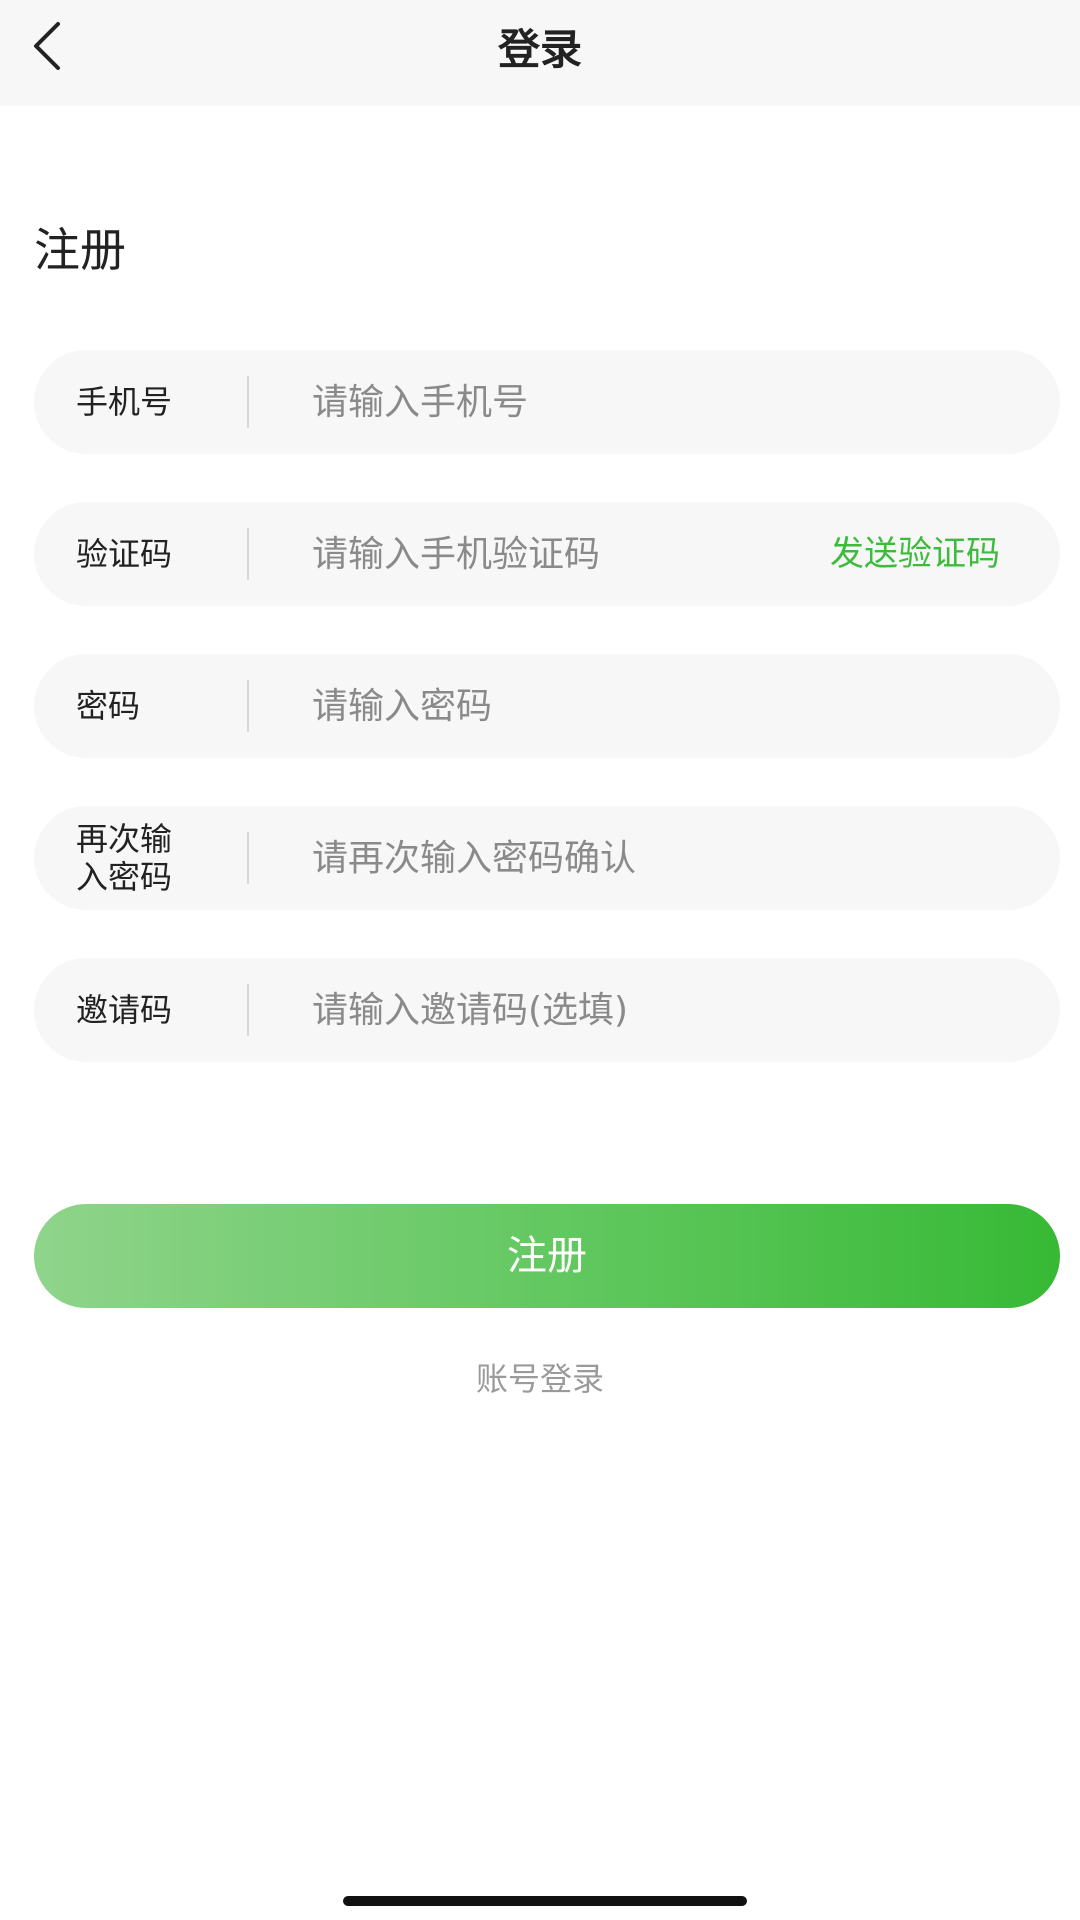 Image resolution: width=1080 pixels, height=1920 pixels. Describe the element at coordinates (124, 554) in the screenshot. I see `verification-code-label: 验证码` at that location.